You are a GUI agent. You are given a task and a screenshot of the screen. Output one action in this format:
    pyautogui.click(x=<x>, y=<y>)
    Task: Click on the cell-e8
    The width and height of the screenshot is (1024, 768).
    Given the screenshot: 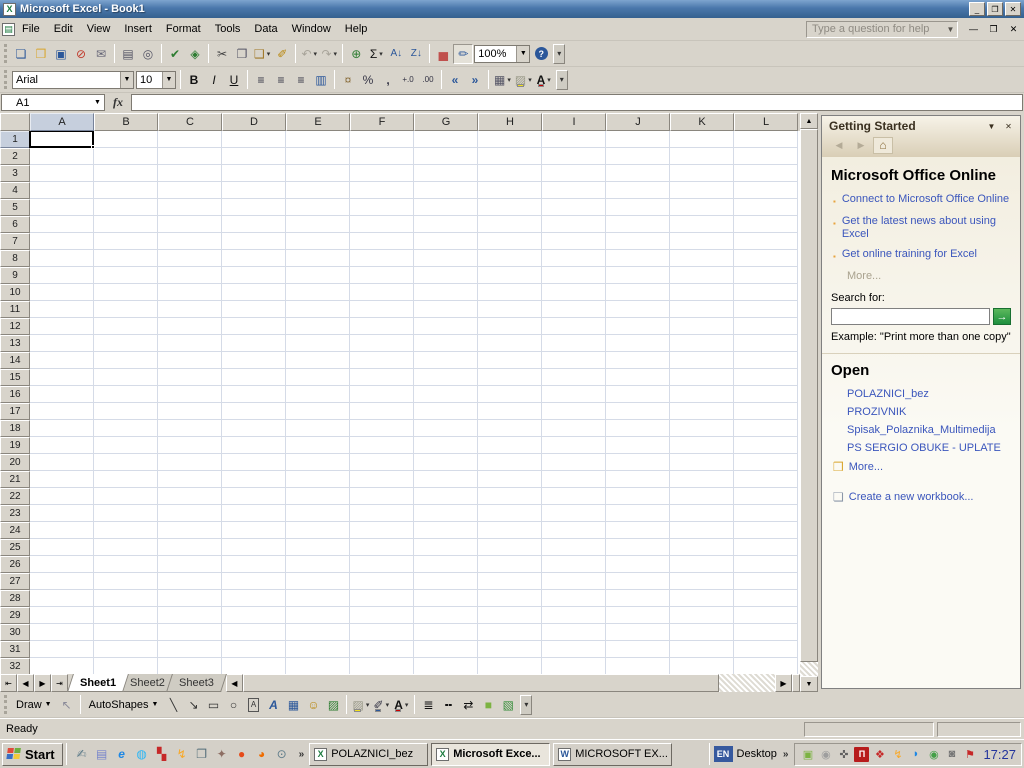 What is the action you would take?
    pyautogui.click(x=318, y=258)
    